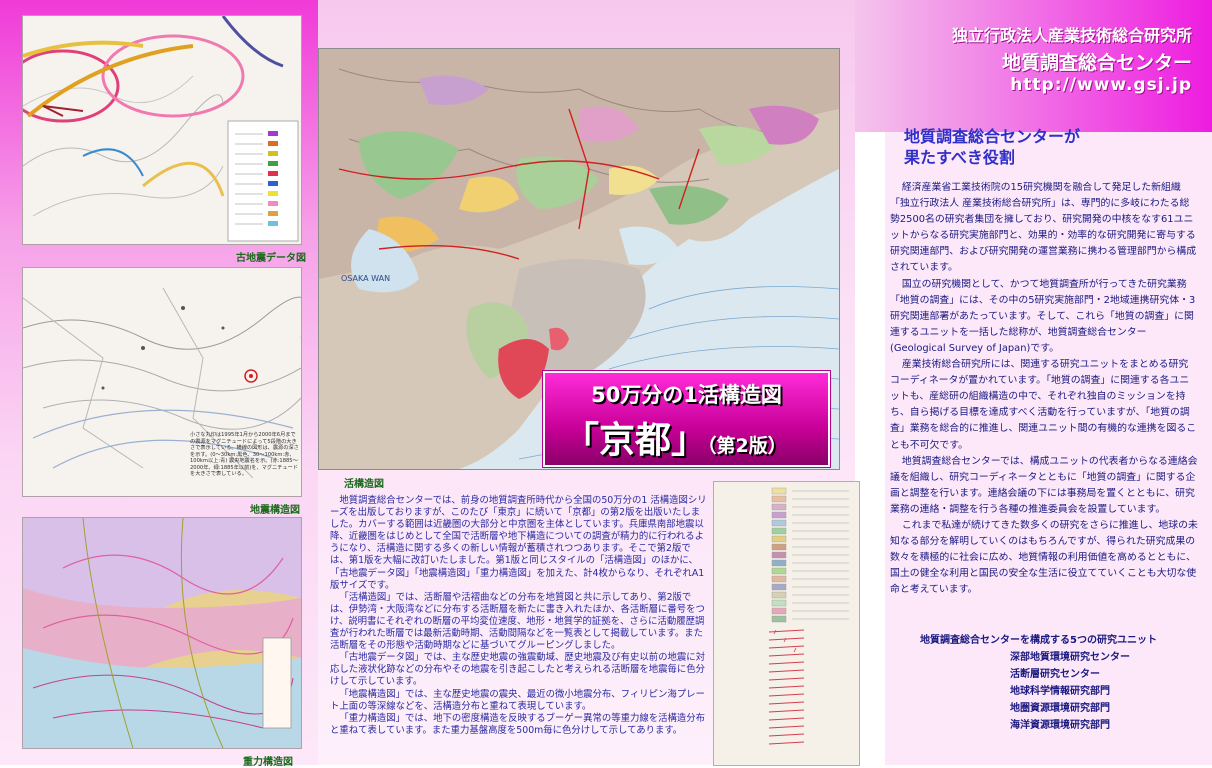 The image size is (1212, 768). I want to click on map-title-banner: 50万分の1活構造図 「京都」（第2版）, so click(686, 419).